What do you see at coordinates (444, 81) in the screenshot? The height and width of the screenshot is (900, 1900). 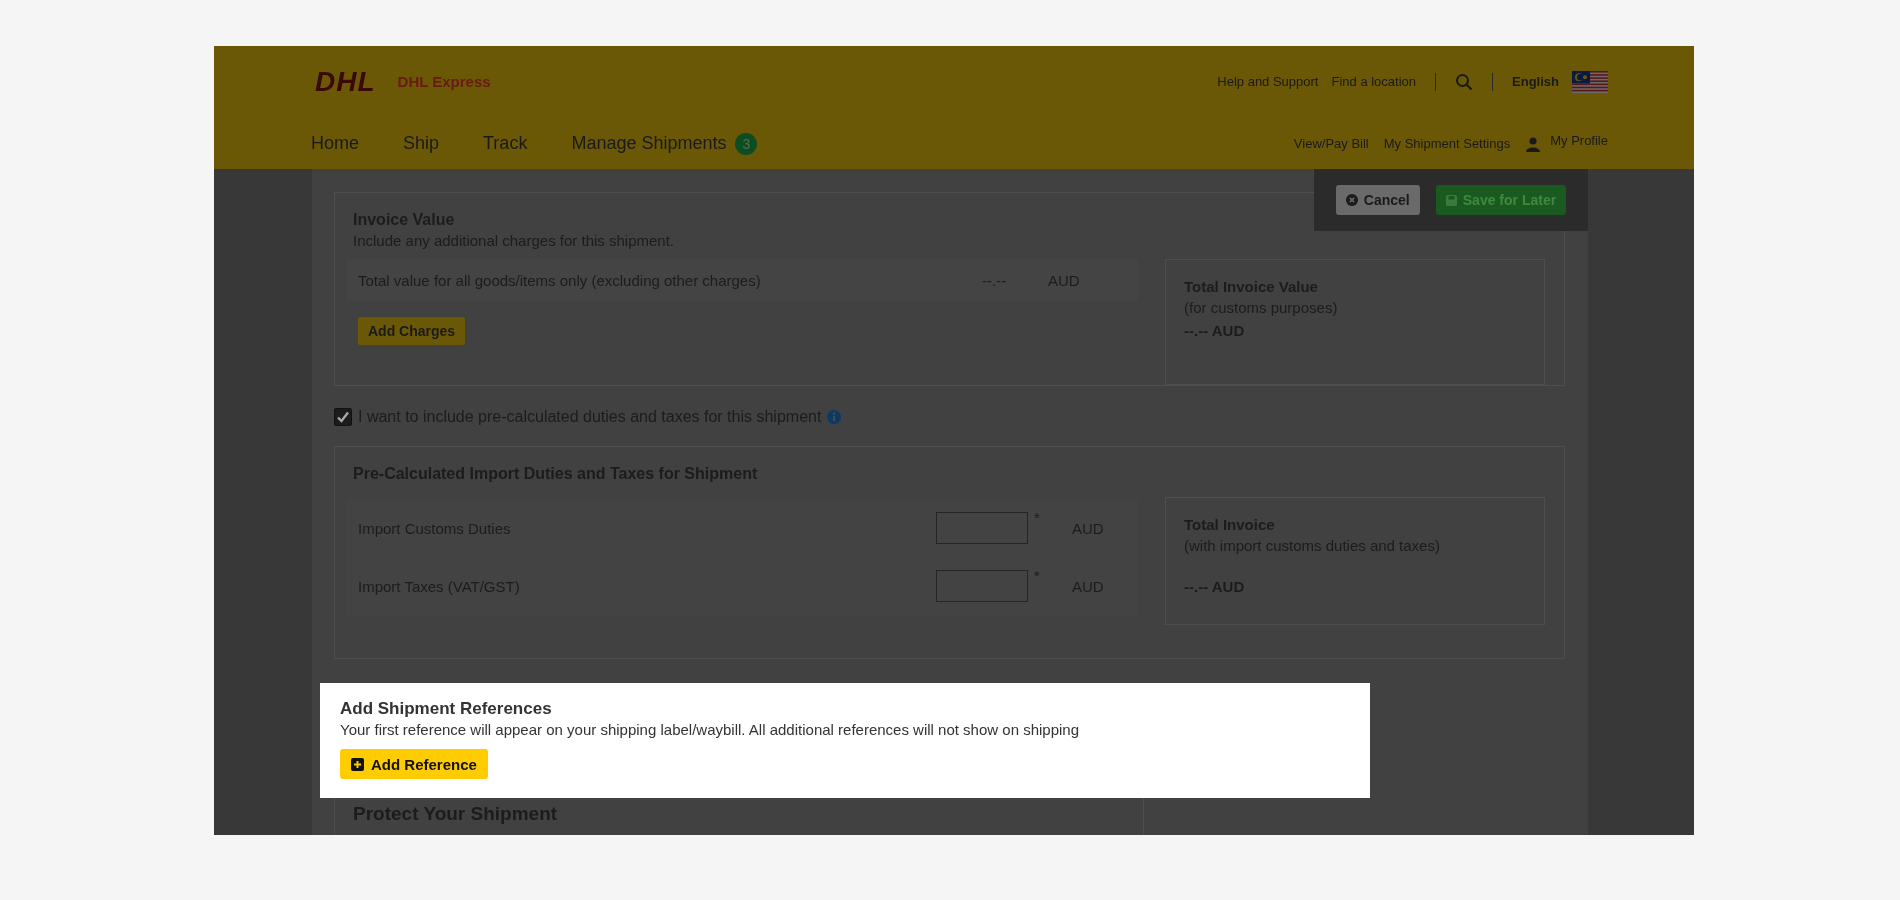 I see `brand-name: DHL Express` at bounding box center [444, 81].